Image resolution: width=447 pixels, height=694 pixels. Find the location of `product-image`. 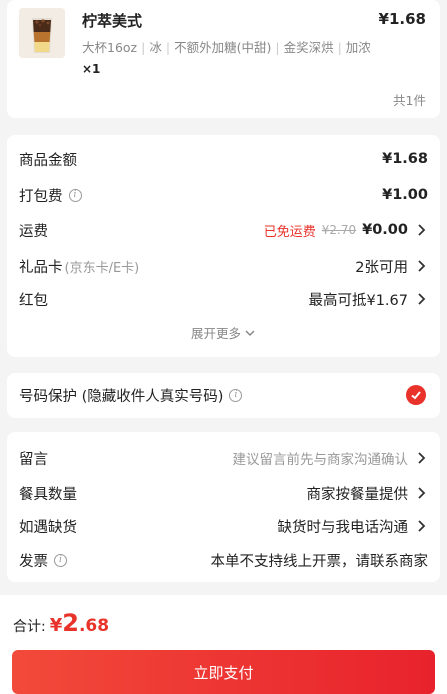

product-image is located at coordinates (42, 33).